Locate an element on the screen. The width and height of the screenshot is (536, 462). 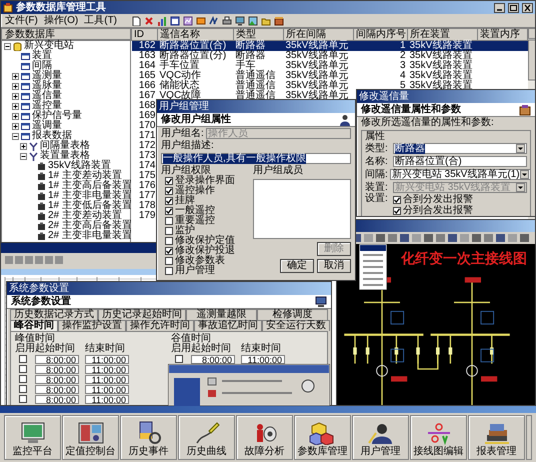
tree-item: 遥调量 is located at coordinates (47, 126).